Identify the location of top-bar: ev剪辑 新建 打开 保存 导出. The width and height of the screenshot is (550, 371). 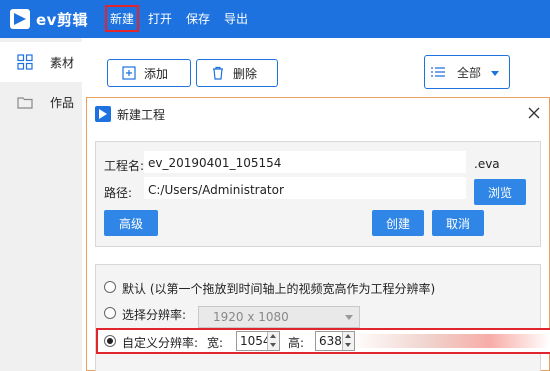
(275, 19).